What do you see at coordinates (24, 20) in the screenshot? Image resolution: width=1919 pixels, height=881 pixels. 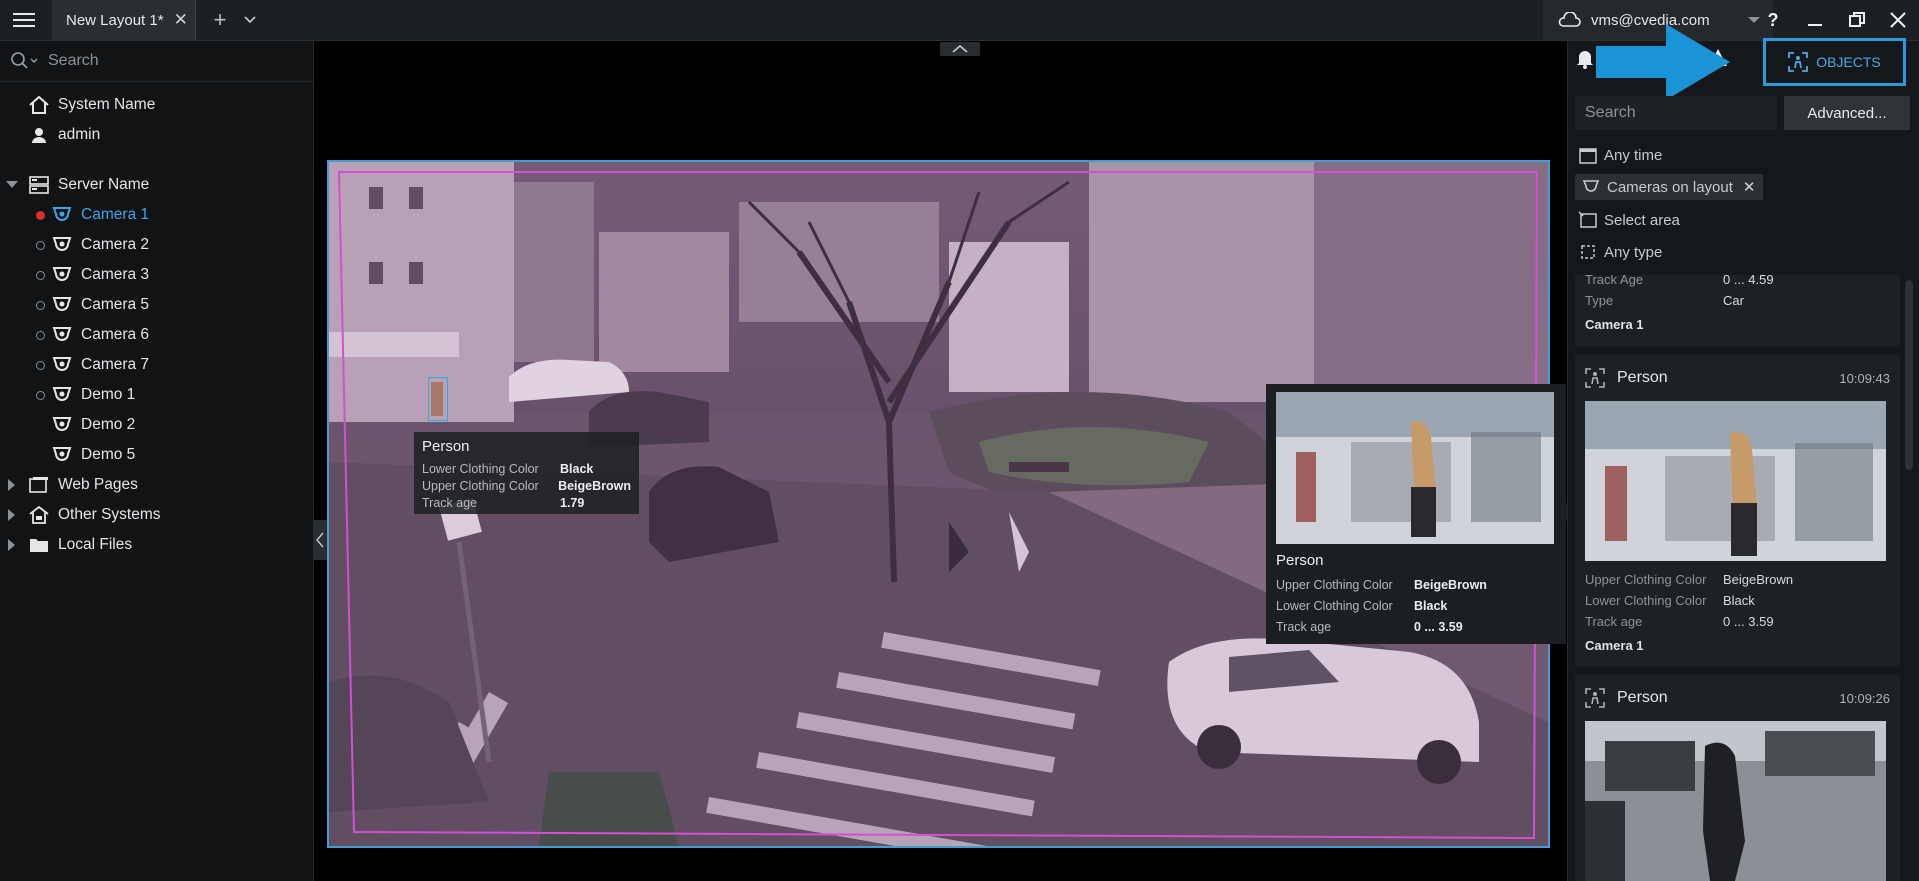 I see `main-menu-button` at bounding box center [24, 20].